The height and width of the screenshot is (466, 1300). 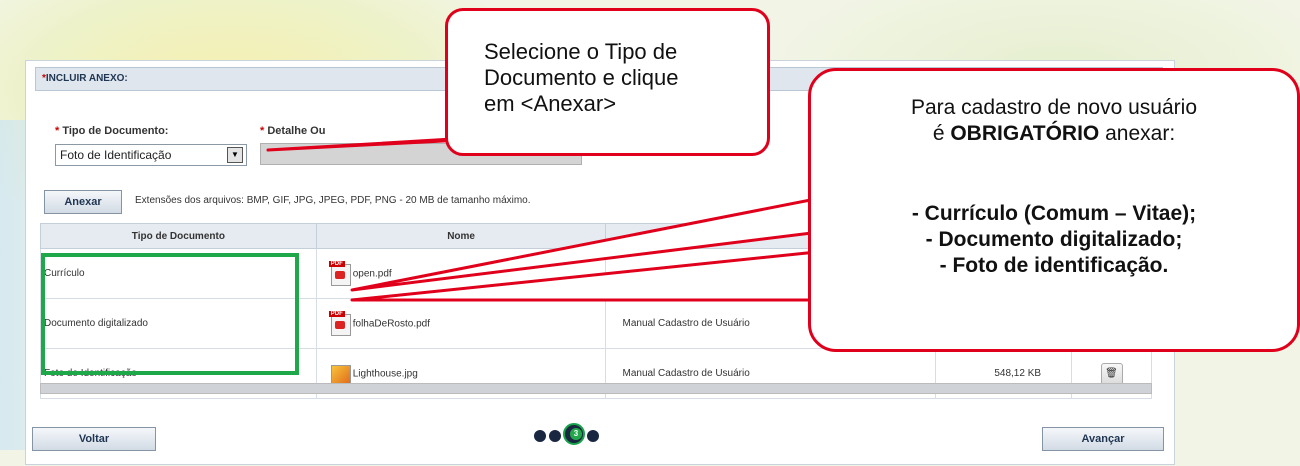 I want to click on required-documents-highlight, so click(x=170, y=314).